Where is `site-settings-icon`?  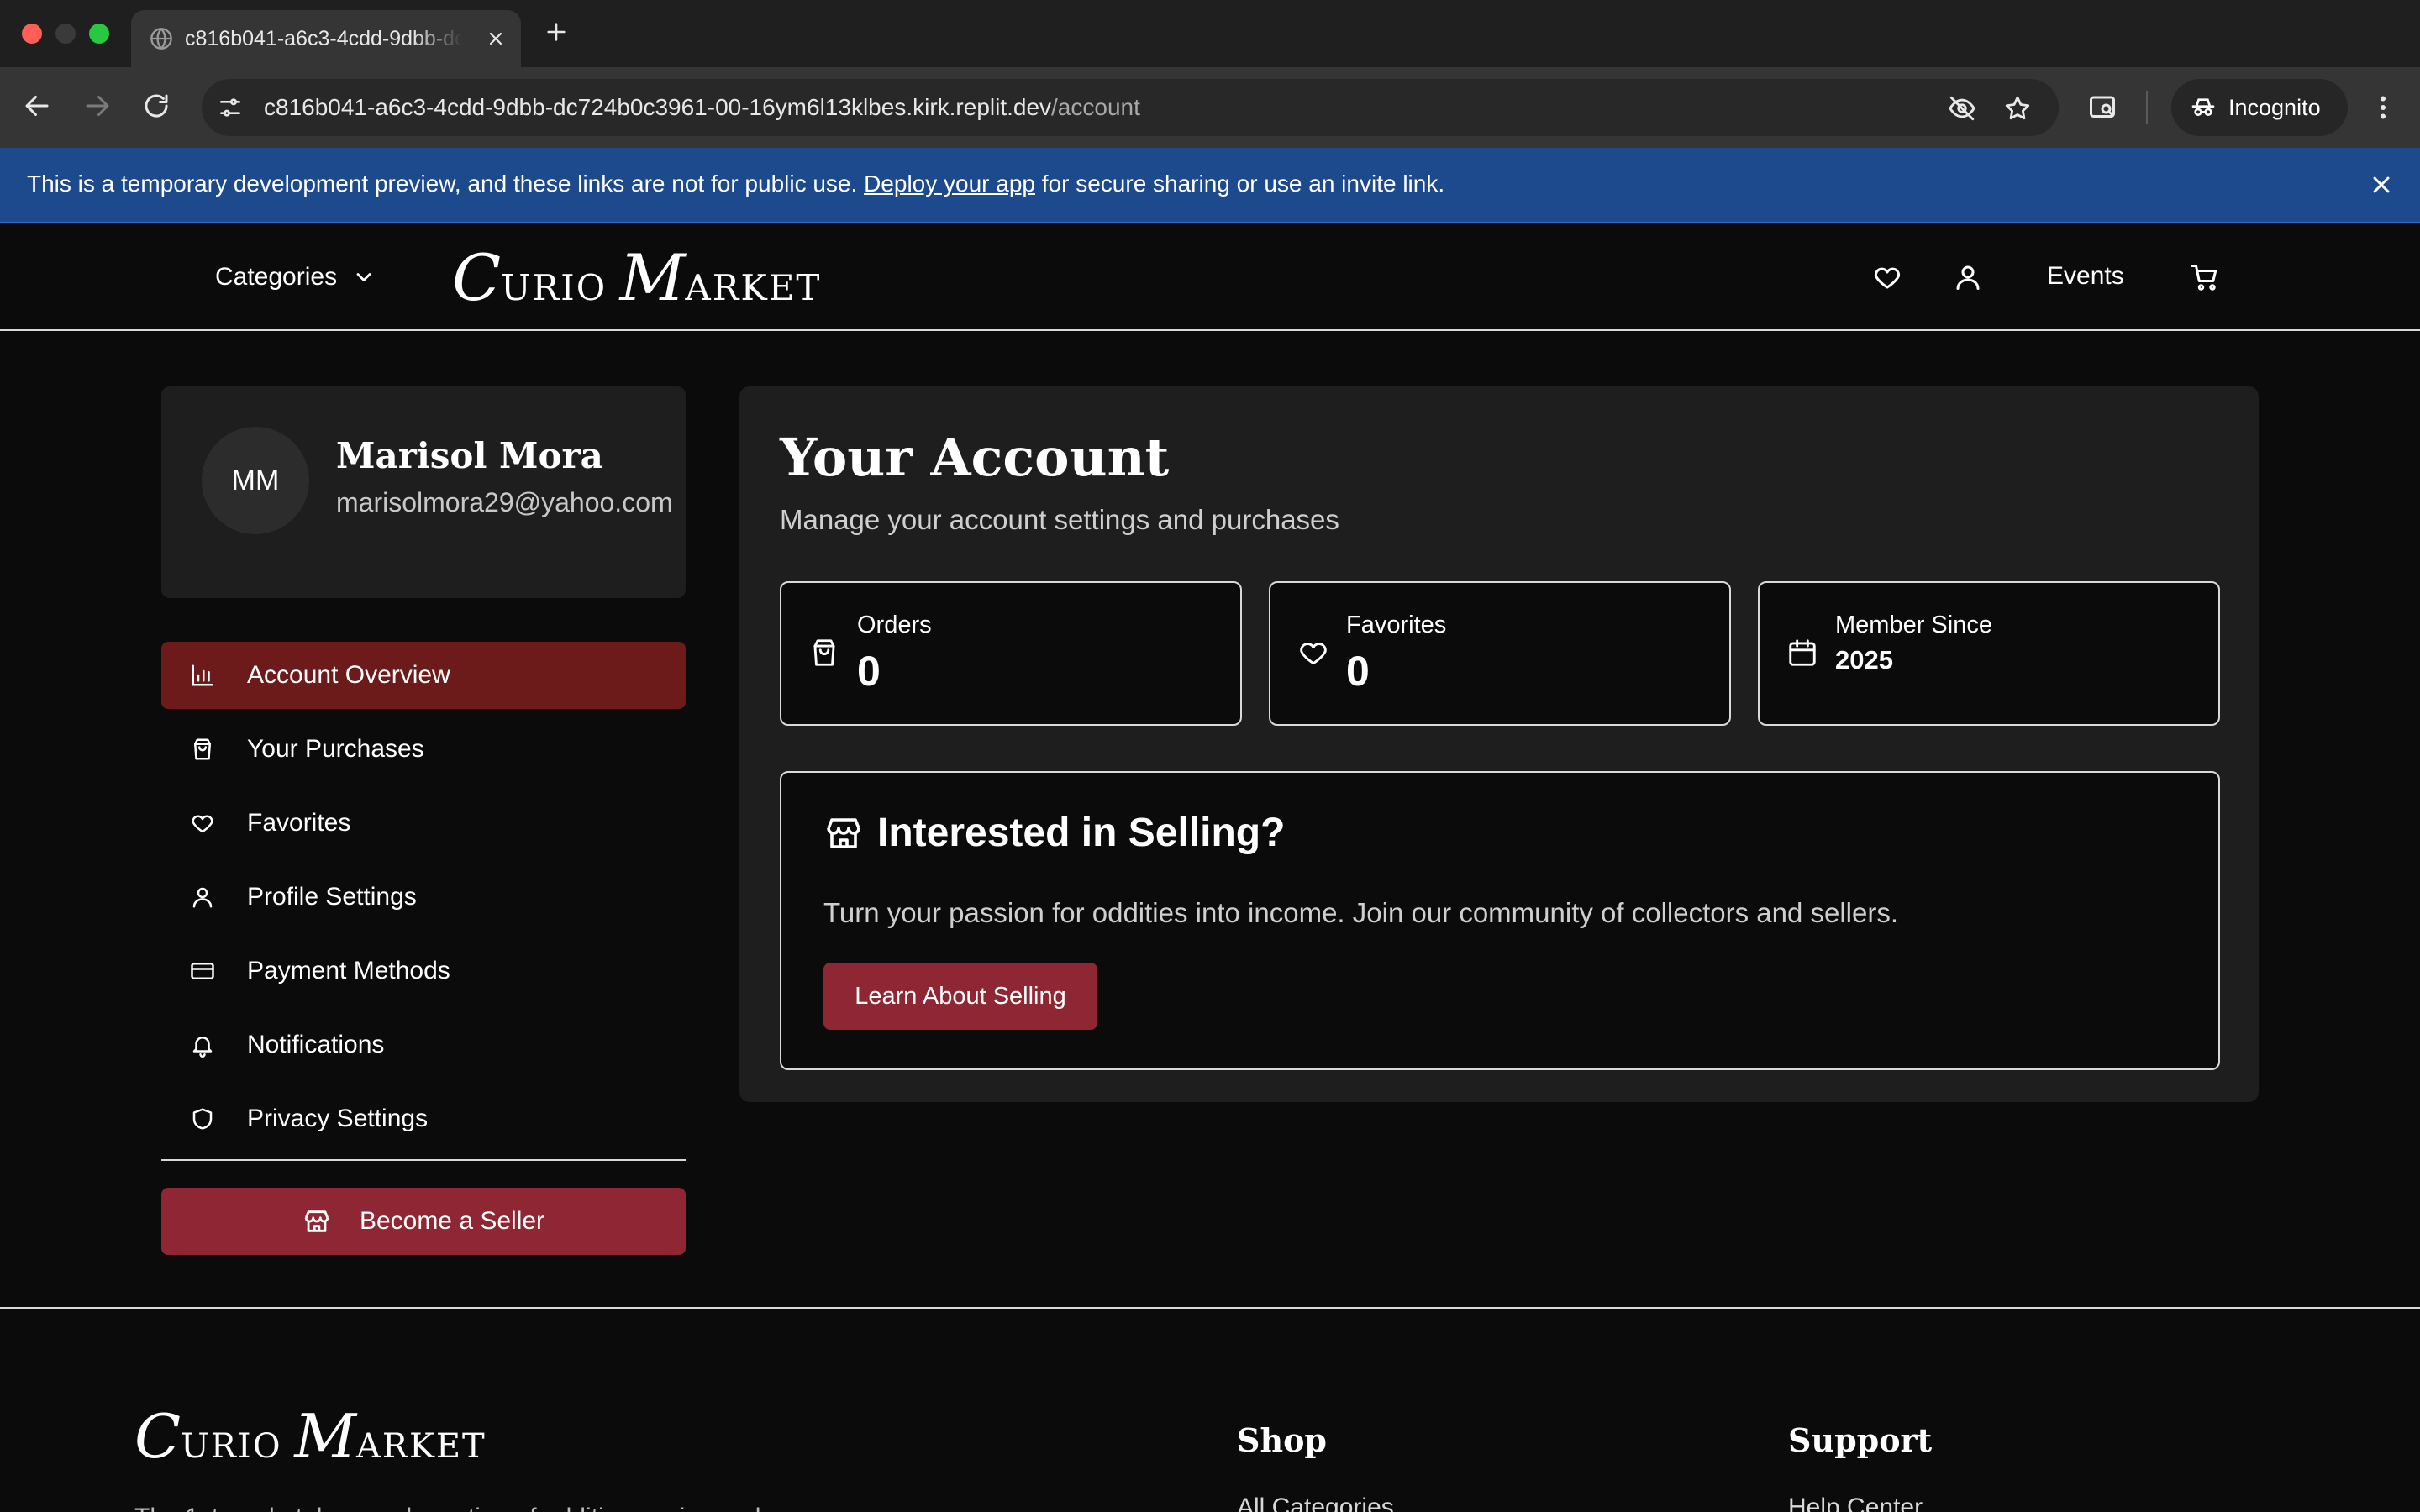
site-settings-icon is located at coordinates (231, 107).